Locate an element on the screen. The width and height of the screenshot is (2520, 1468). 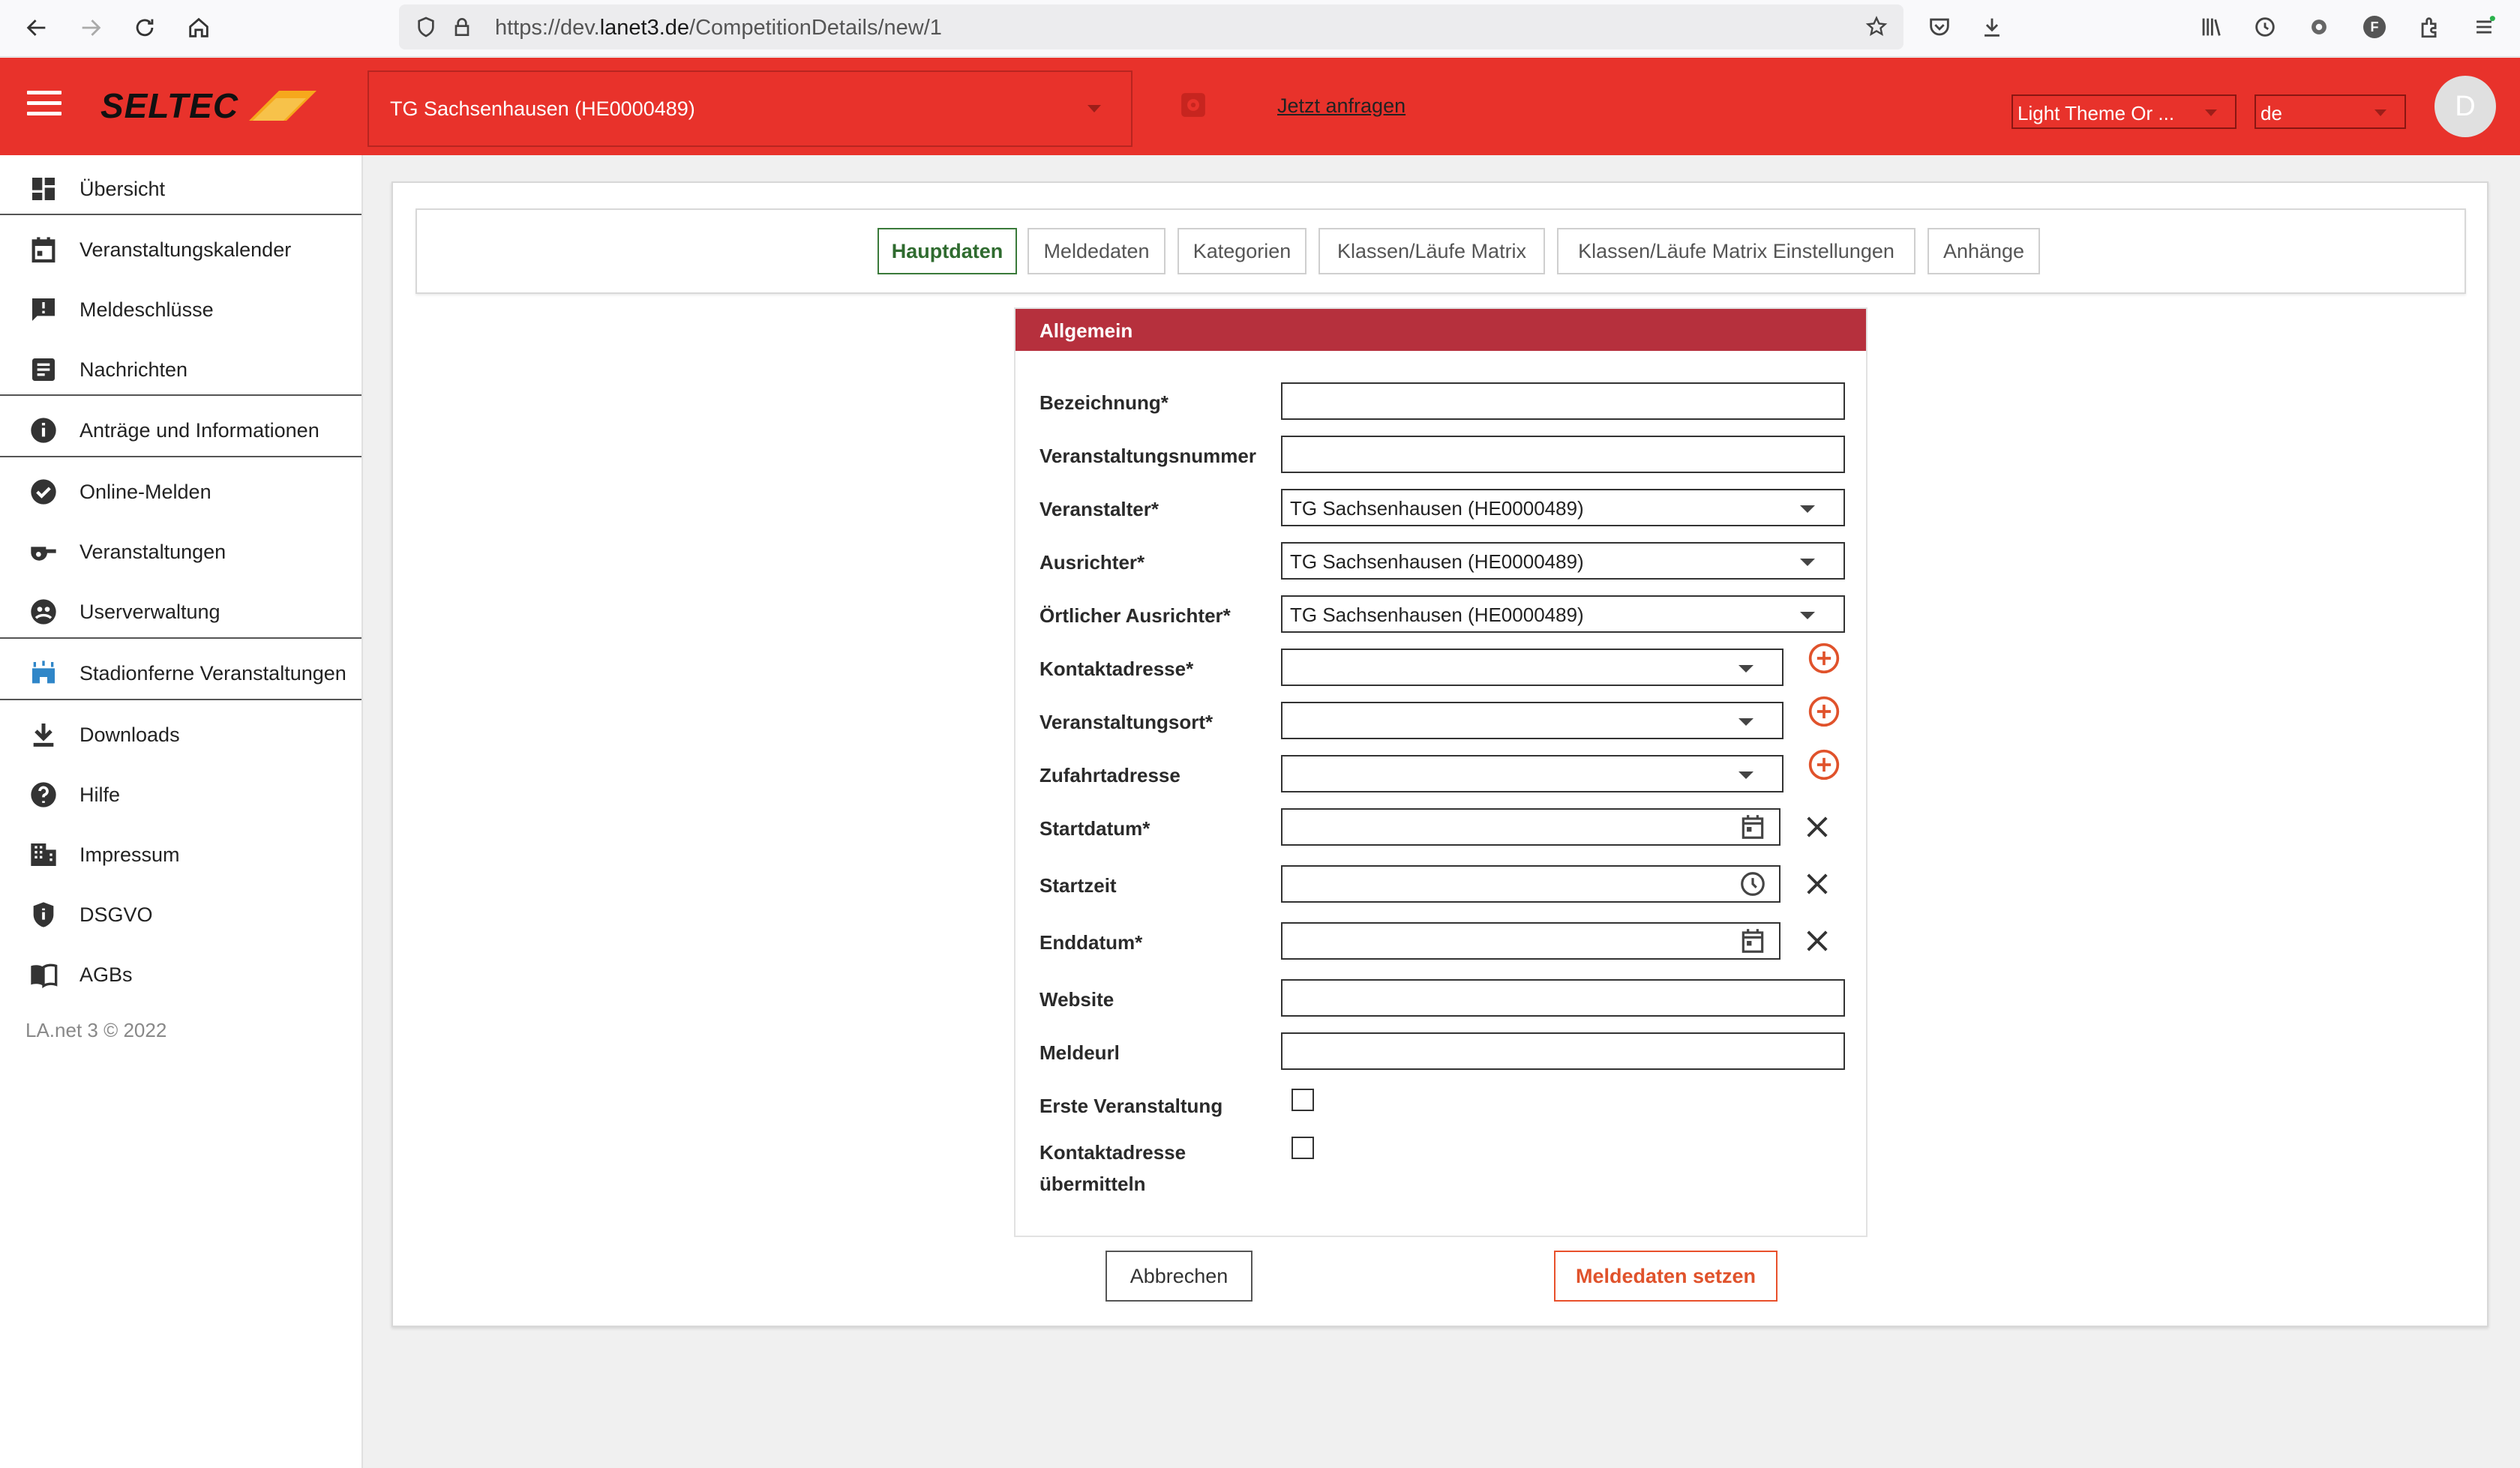
profile-icon: F is located at coordinates (2375, 27).